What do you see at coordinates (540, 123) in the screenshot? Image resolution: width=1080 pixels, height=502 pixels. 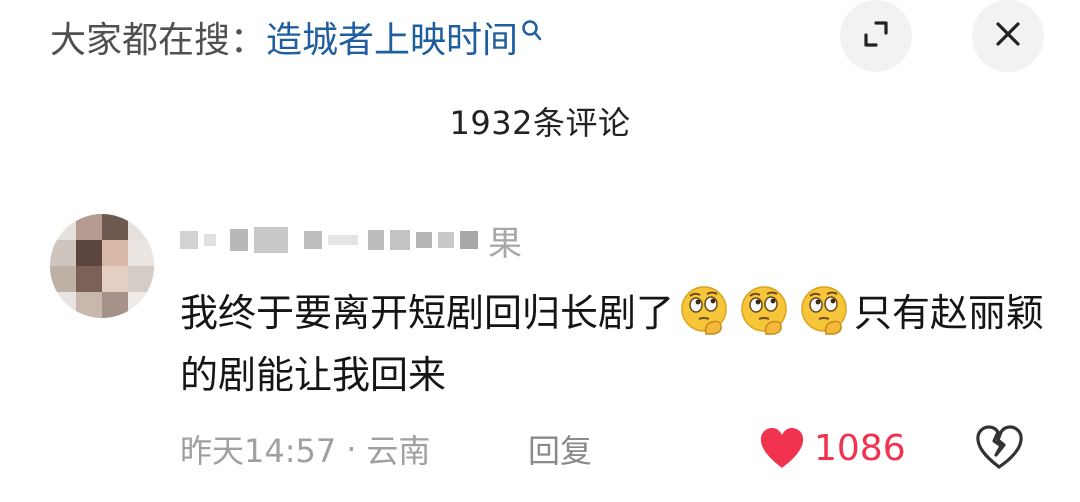 I see `comment-count-title: 1932条评论` at bounding box center [540, 123].